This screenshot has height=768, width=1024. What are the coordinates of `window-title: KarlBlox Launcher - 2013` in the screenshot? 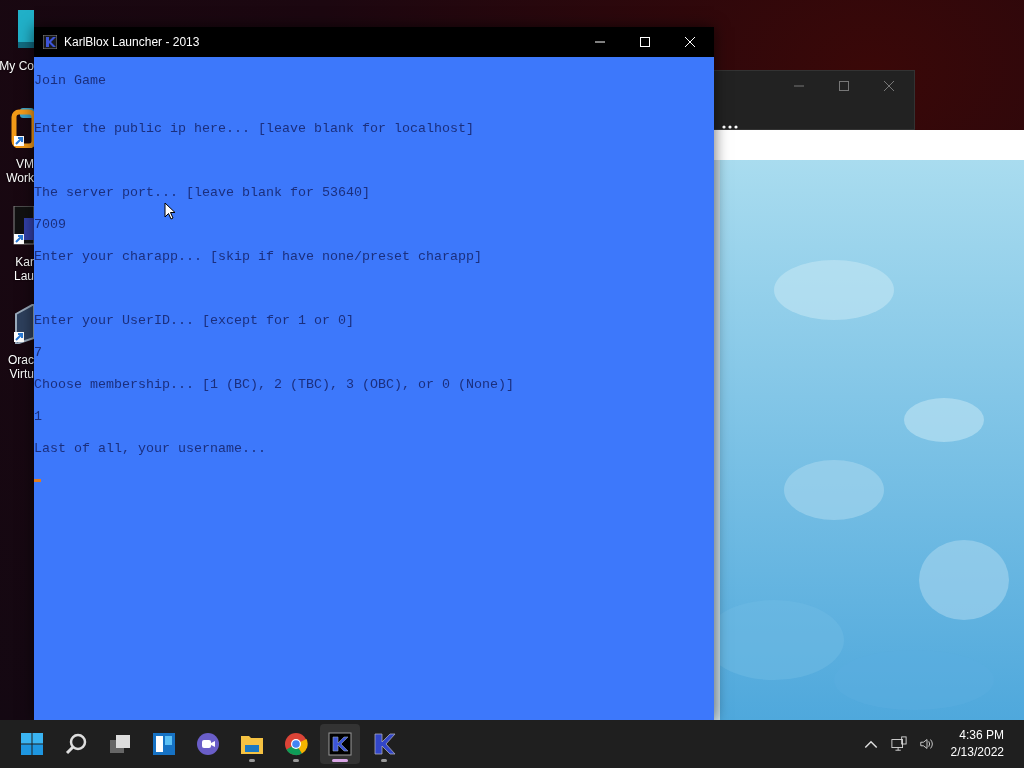 It's located at (132, 42).